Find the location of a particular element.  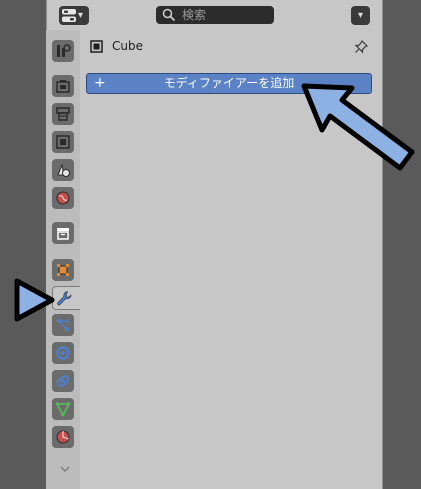

wrench-icon is located at coordinates (64, 298).